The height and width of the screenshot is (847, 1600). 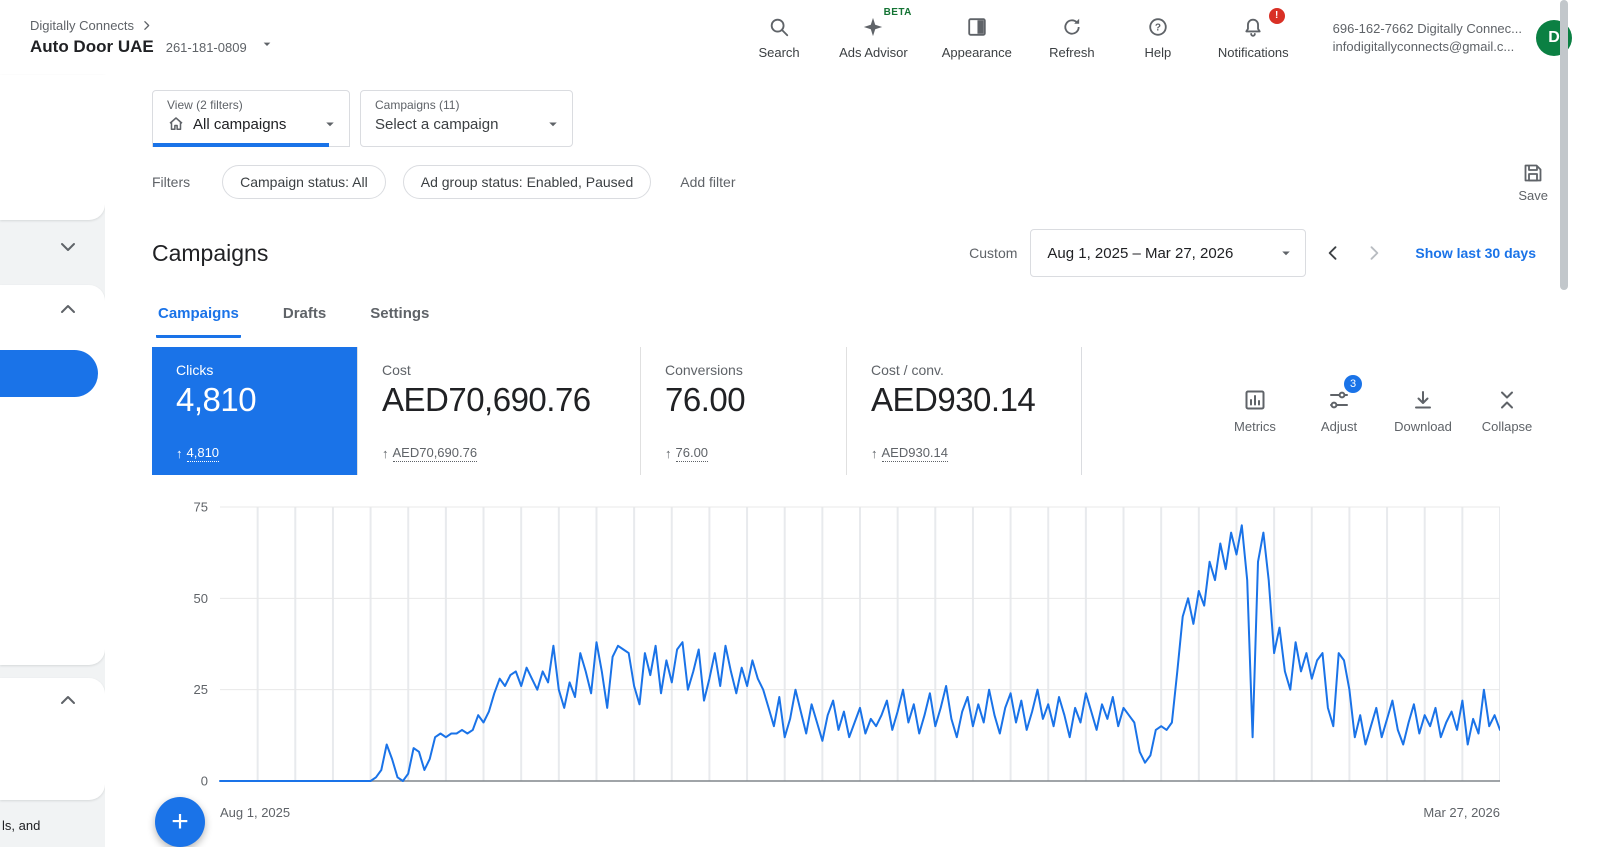 I want to click on campaign-selector-value: Select a campaign, so click(x=437, y=124).